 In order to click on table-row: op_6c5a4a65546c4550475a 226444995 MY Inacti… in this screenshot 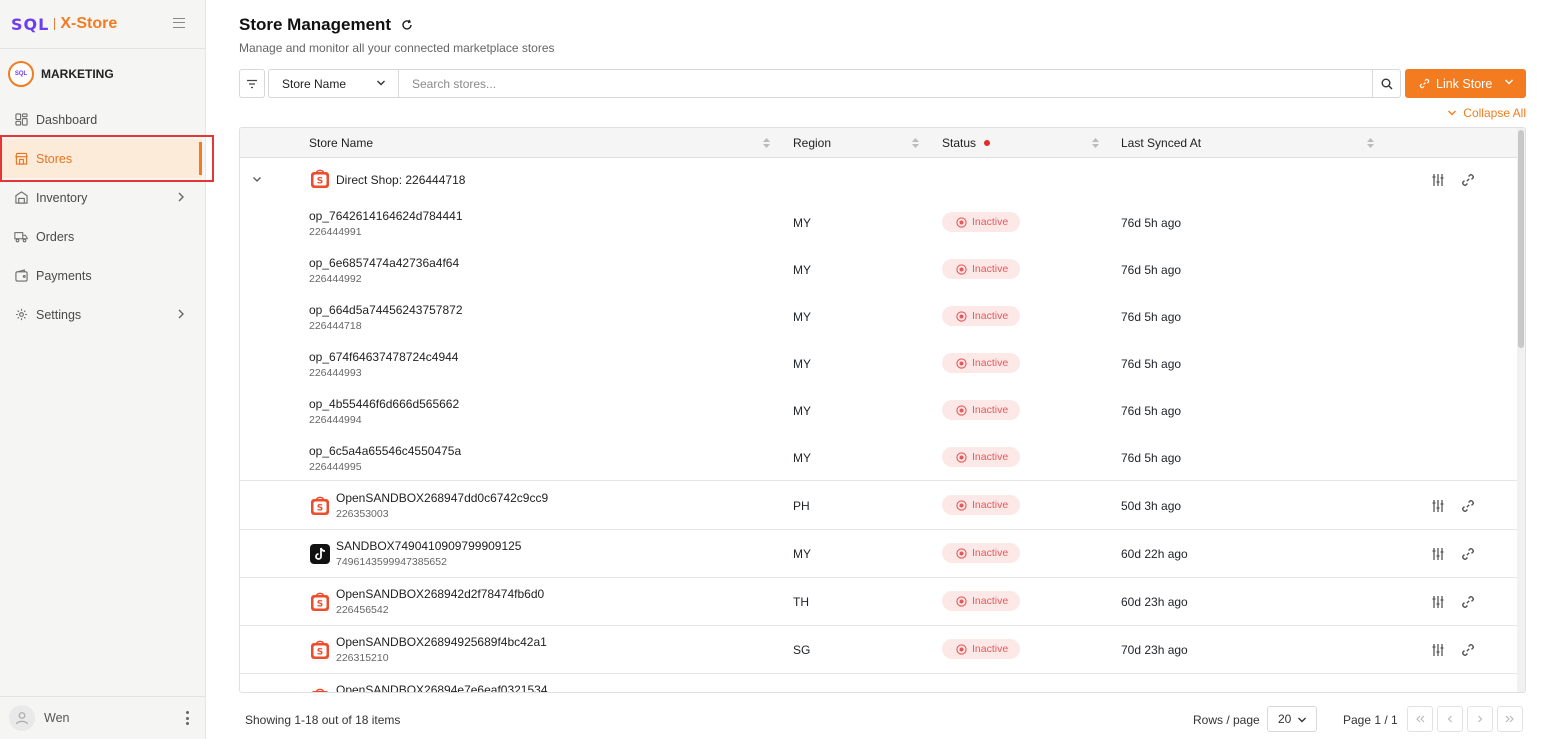, I will do `click(879, 457)`.